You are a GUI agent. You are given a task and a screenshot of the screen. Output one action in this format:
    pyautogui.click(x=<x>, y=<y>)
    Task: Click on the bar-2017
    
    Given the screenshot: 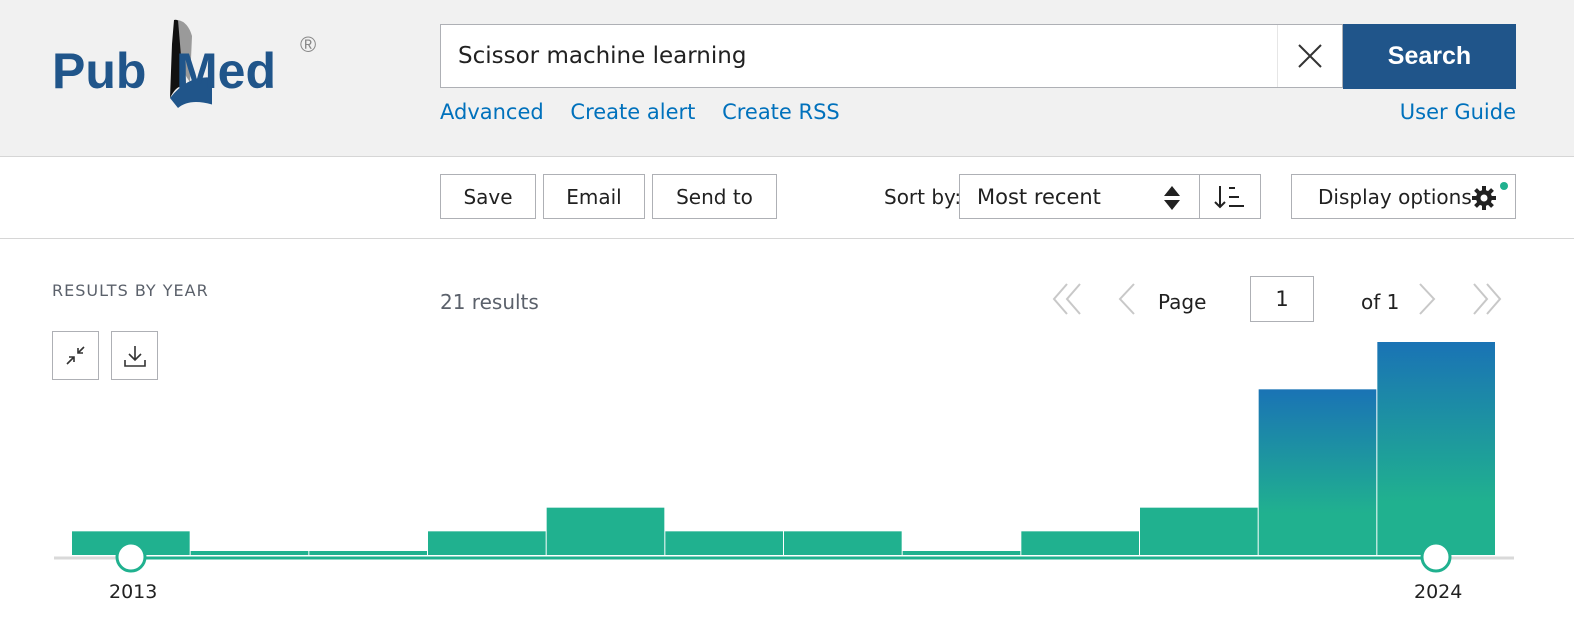 What is the action you would take?
    pyautogui.click(x=605, y=531)
    